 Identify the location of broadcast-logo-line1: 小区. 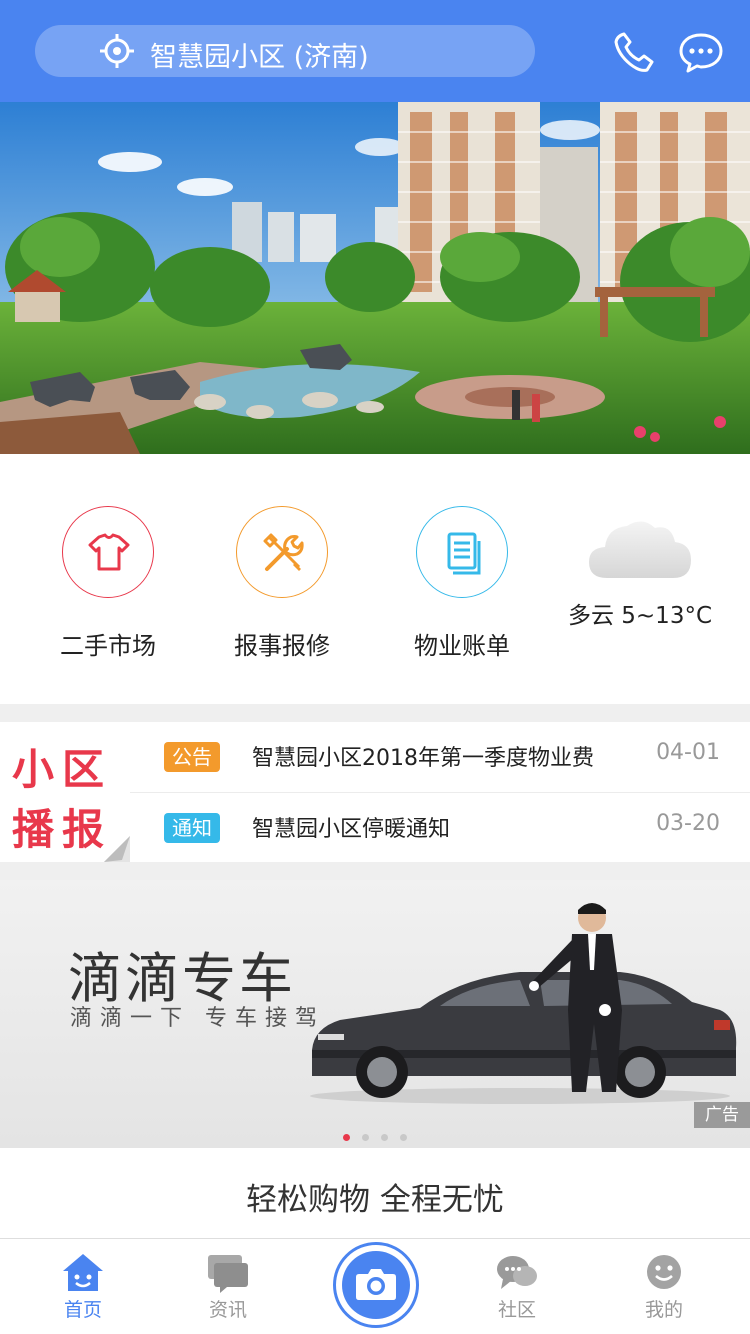
(62, 769).